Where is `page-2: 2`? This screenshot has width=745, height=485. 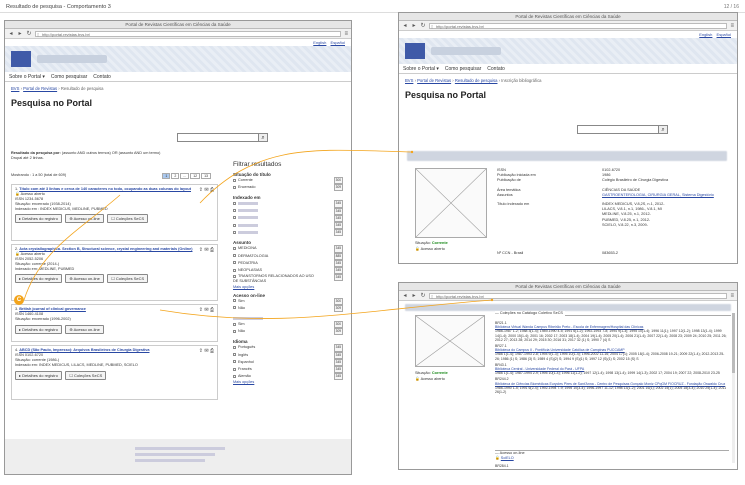
page-2: 2 is located at coordinates (175, 176).